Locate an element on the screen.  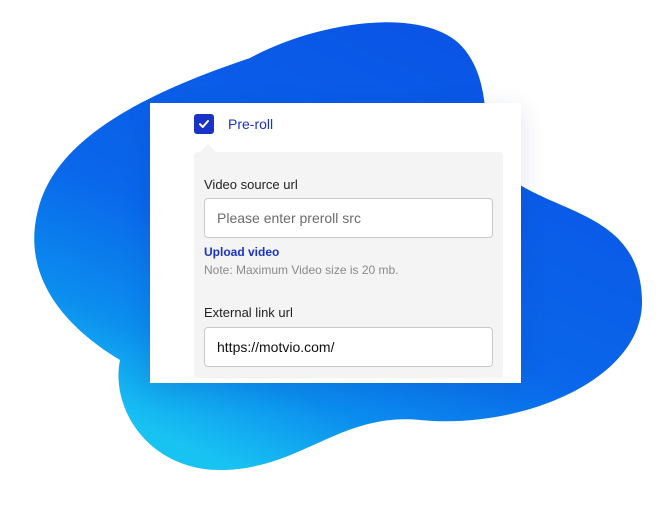
preroll-checkbox is located at coordinates (204, 124).